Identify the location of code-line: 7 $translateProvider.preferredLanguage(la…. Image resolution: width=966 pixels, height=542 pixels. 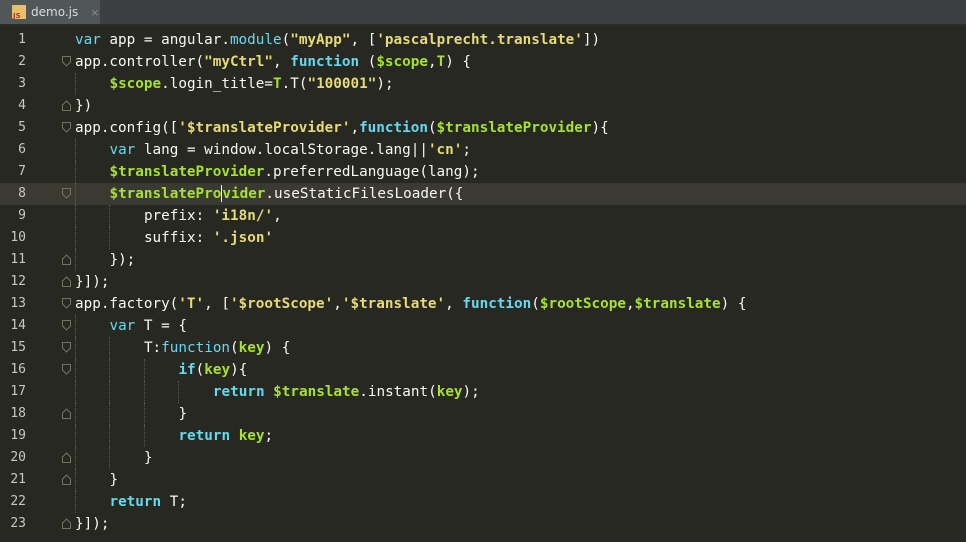
(483, 172).